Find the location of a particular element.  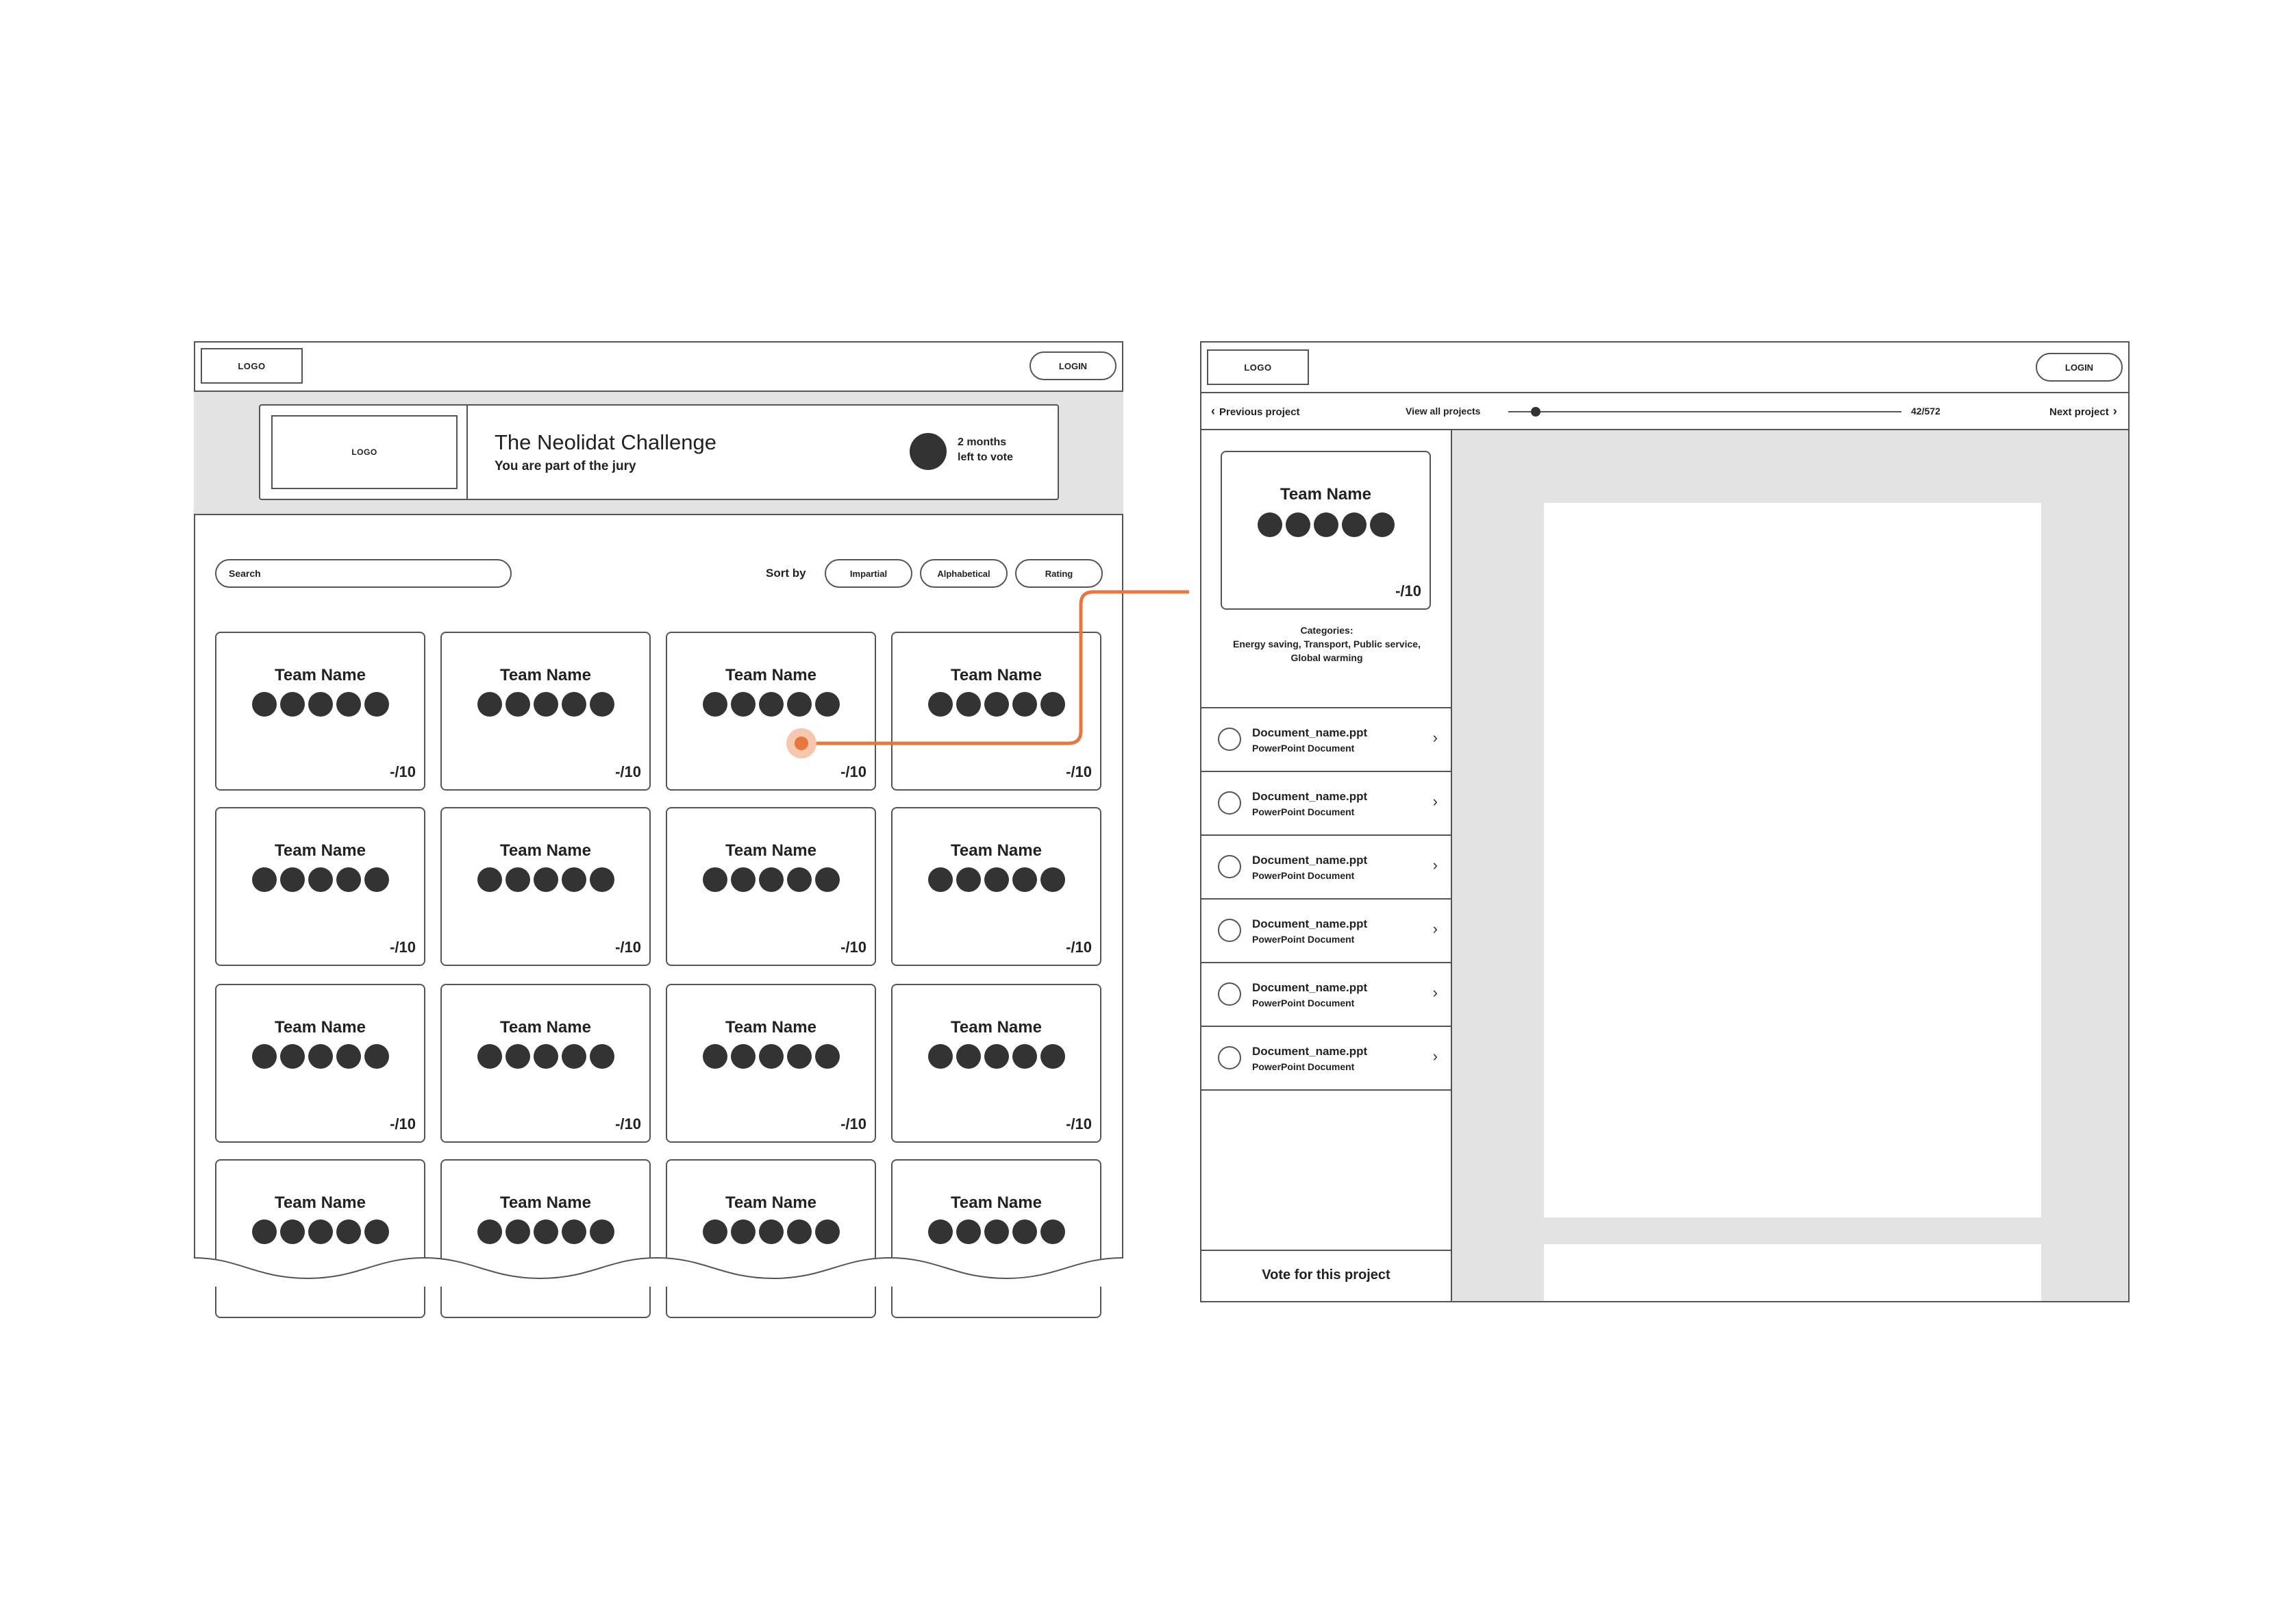

project-progress-track is located at coordinates (1704, 411).